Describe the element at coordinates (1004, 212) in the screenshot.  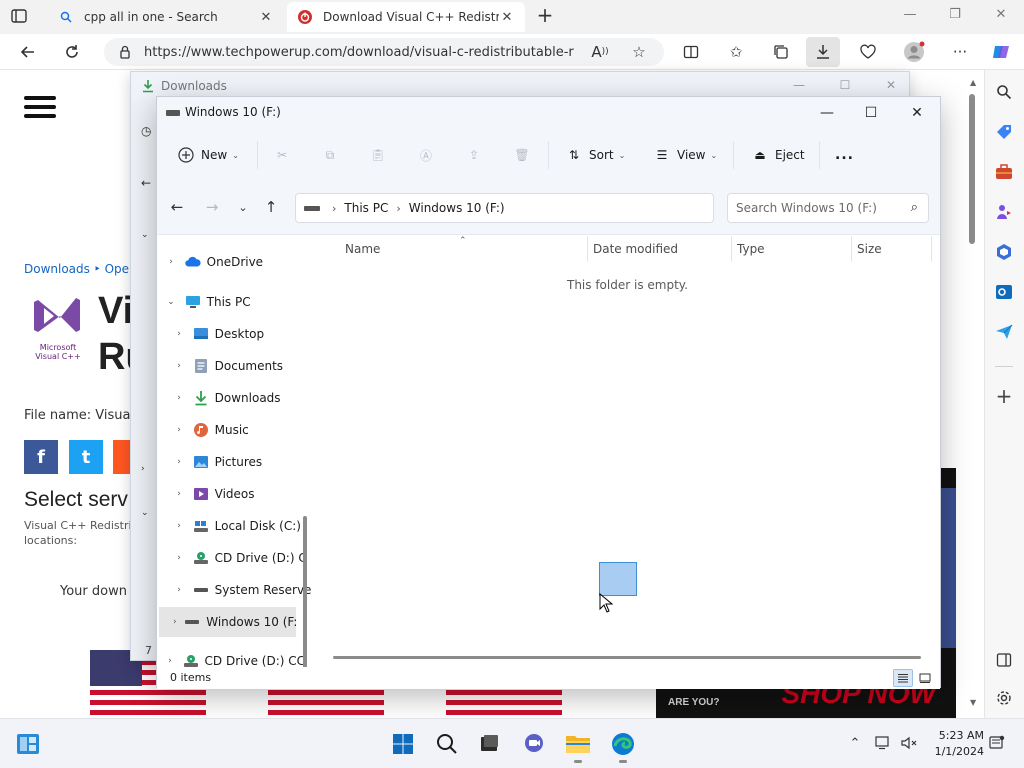
I see `games-icon` at that location.